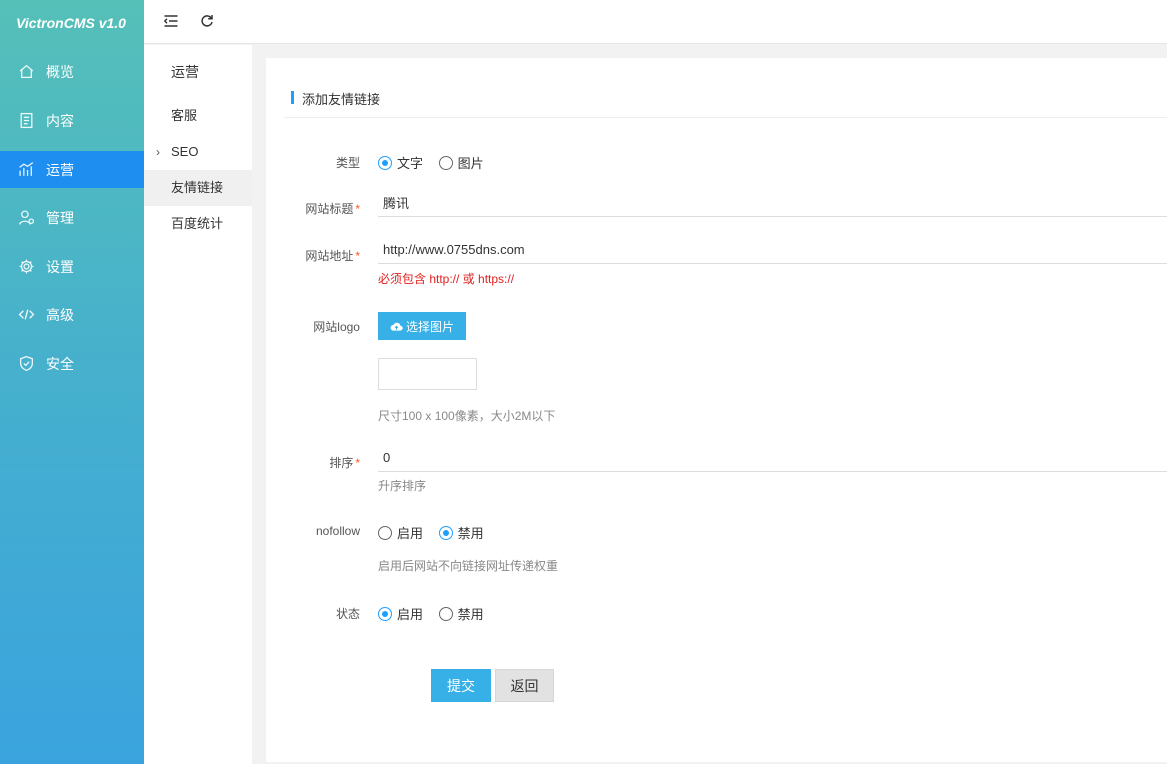 The height and width of the screenshot is (764, 1167). I want to click on code-icon, so click(26, 315).